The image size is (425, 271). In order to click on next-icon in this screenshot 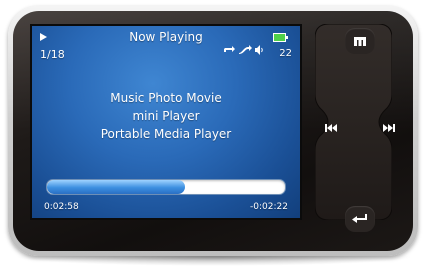, I will do `click(389, 126)`.